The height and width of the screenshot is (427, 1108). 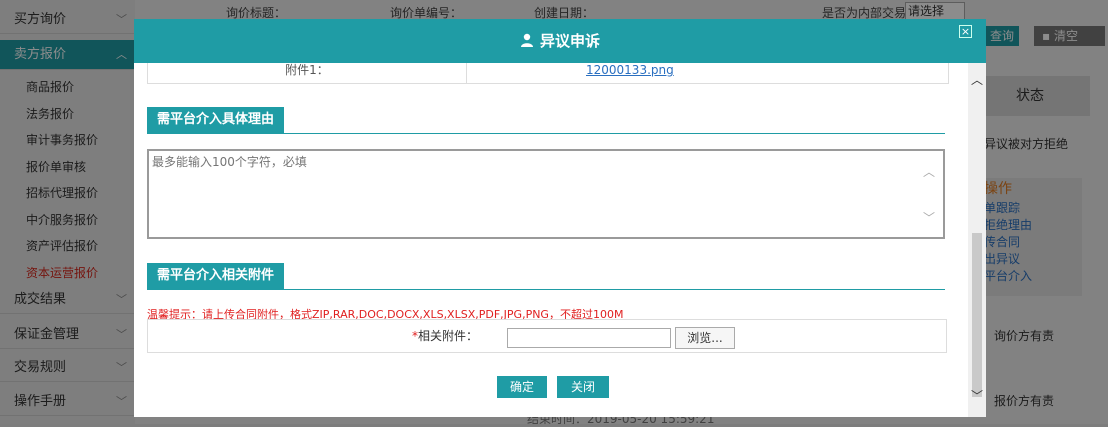 What do you see at coordinates (447, 336) in the screenshot?
I see `file-label-text: 相关附件：` at bounding box center [447, 336].